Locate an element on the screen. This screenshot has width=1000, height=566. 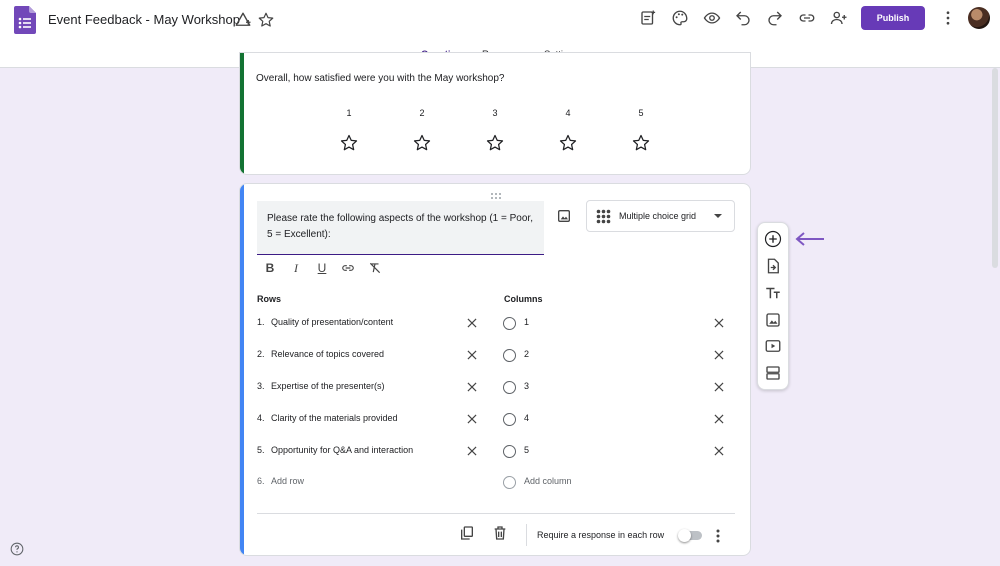
toggle-thumb is located at coordinates (684, 535).